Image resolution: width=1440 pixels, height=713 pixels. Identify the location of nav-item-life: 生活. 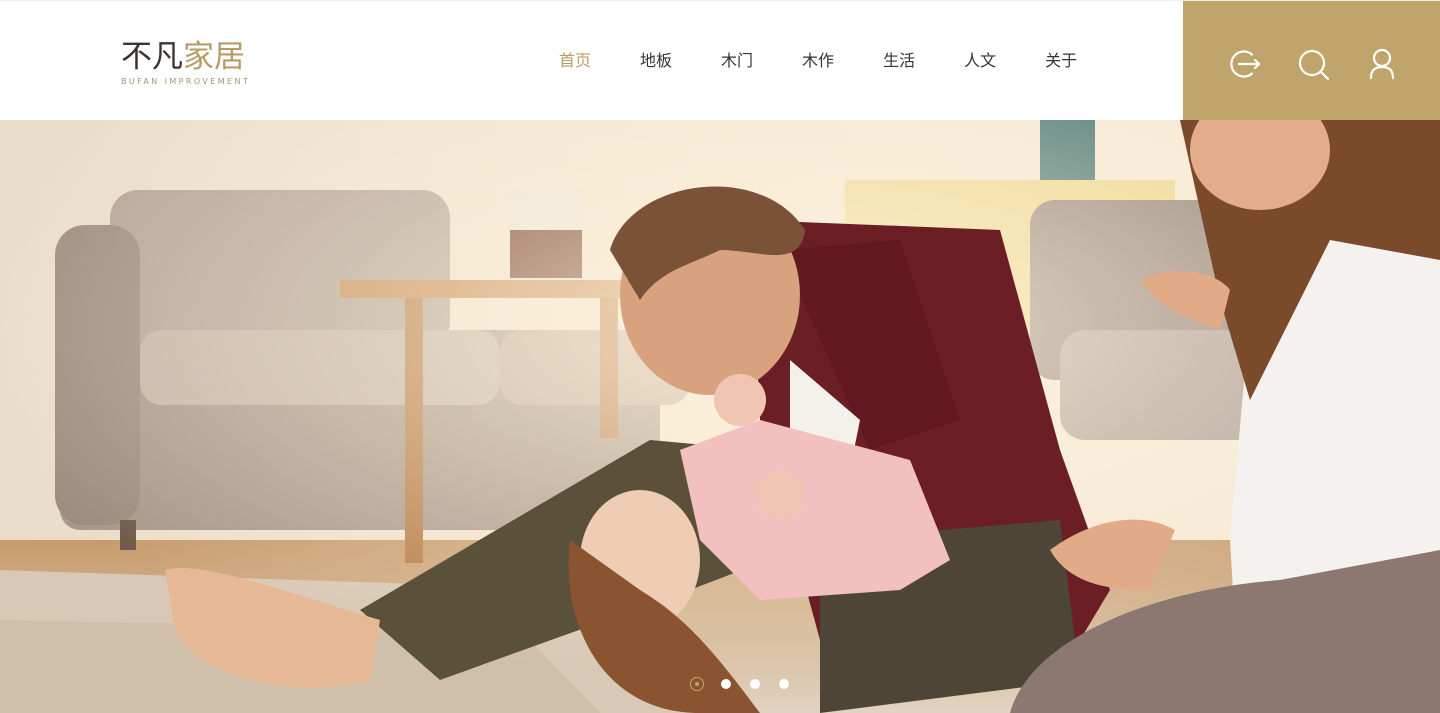
(899, 61).